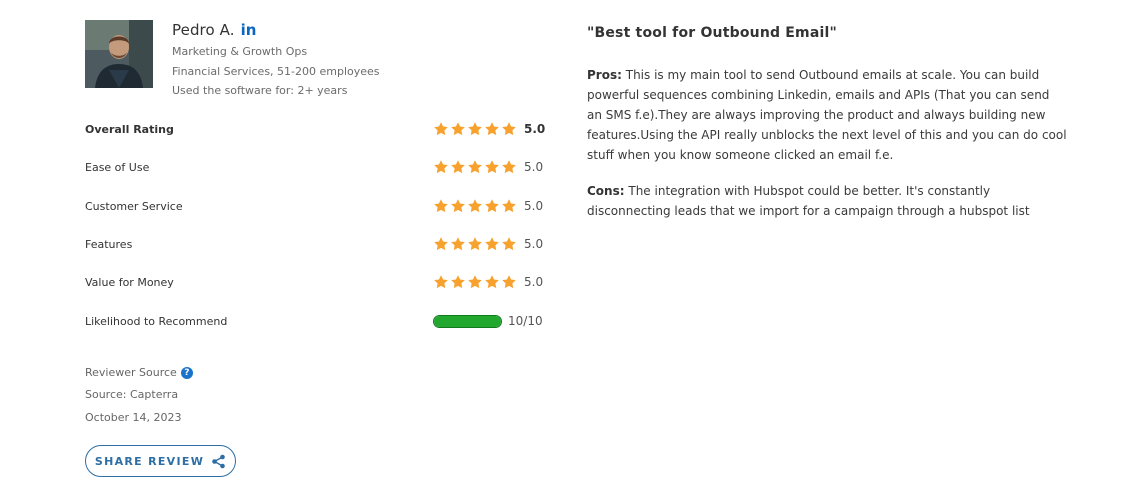  What do you see at coordinates (218, 461) in the screenshot?
I see `share-icon` at bounding box center [218, 461].